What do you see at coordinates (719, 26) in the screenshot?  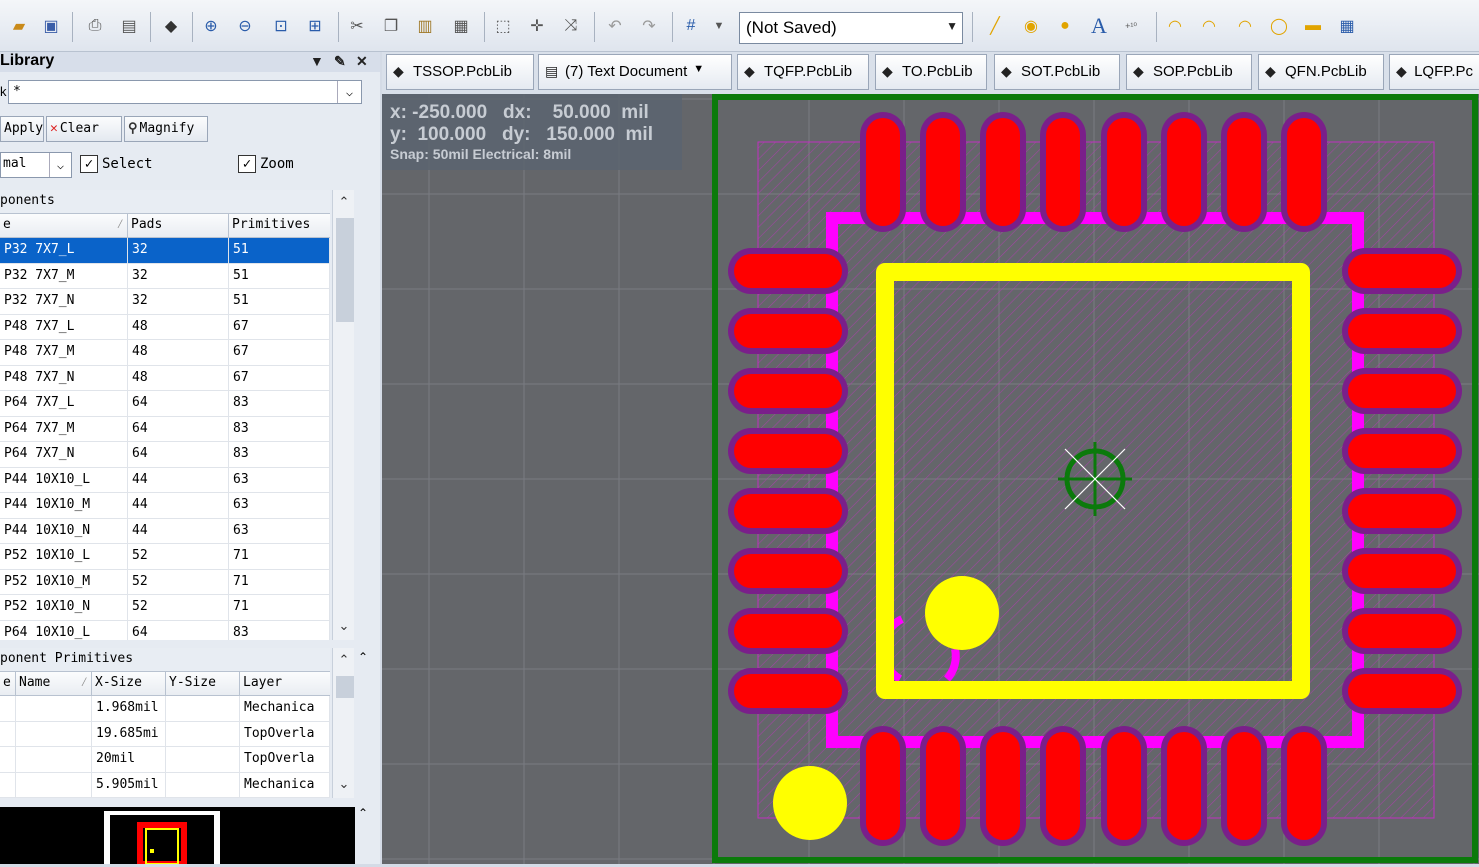 I see `grid-dropdown-icon: ▼` at bounding box center [719, 26].